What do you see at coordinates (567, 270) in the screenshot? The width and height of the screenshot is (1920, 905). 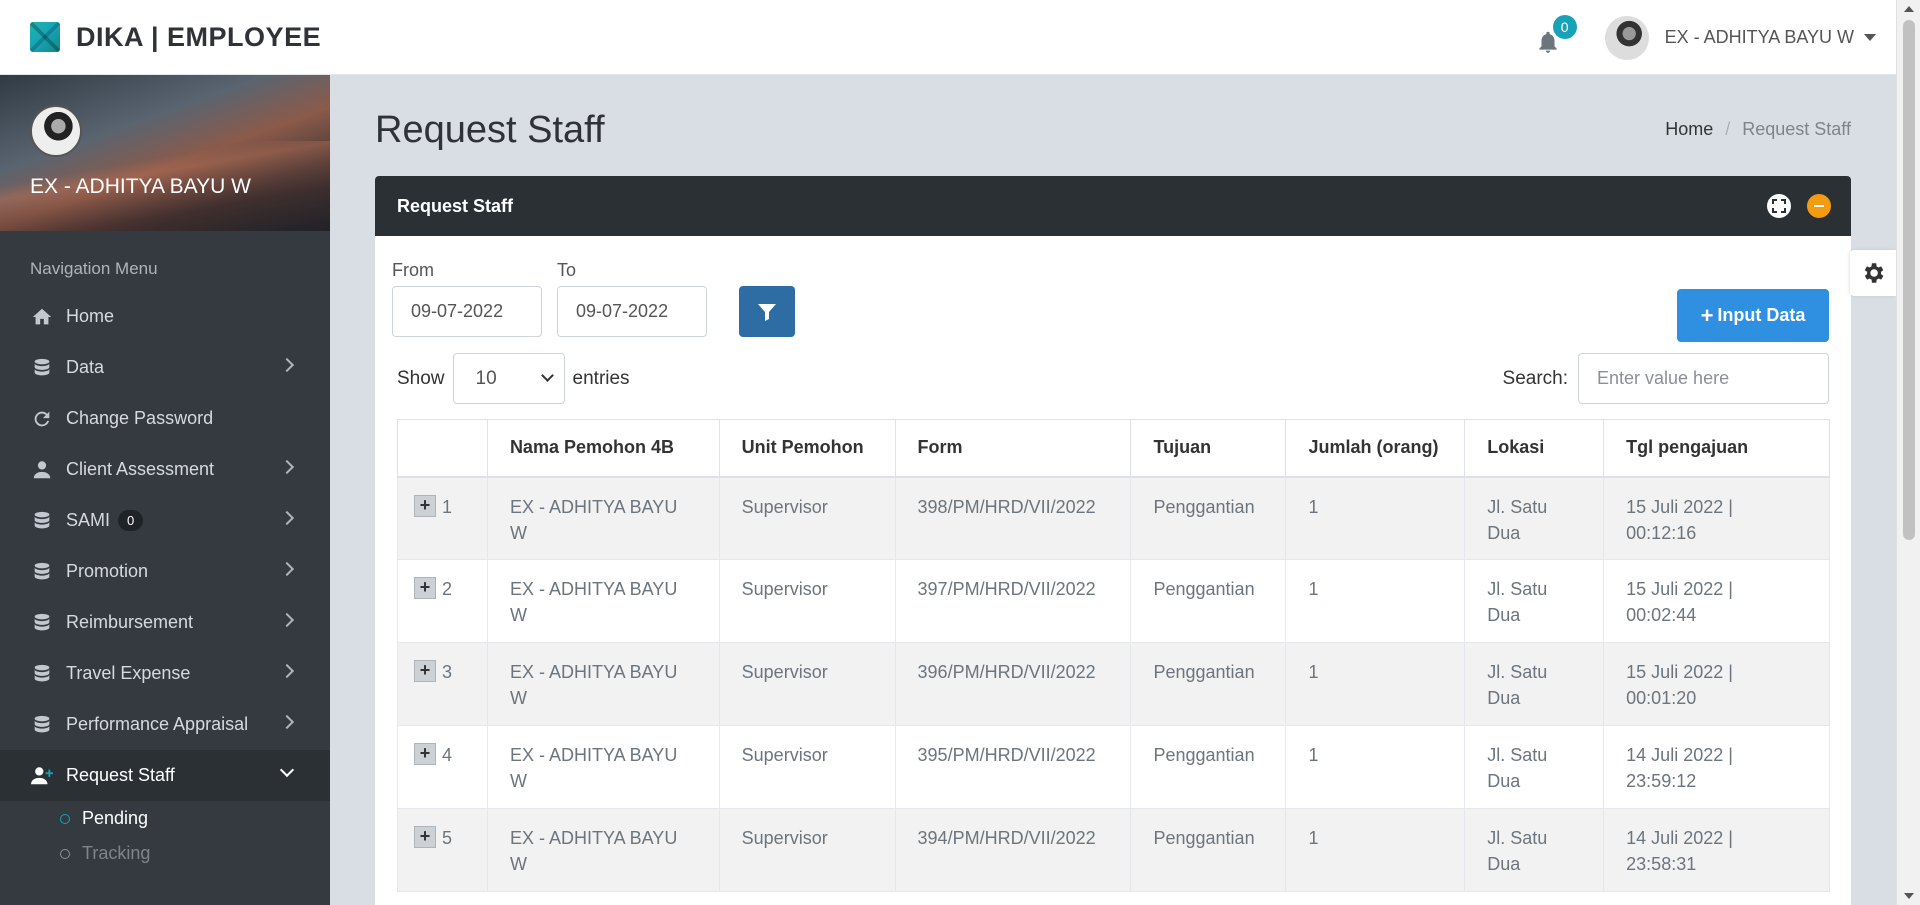 I see `to-label: To` at bounding box center [567, 270].